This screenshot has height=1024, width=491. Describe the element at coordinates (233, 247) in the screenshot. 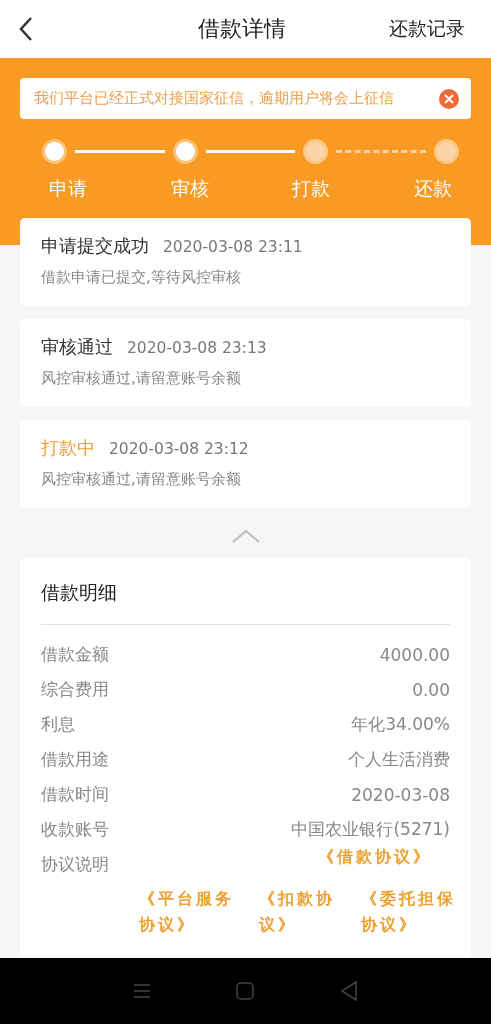

I see `status-time: 2020-03-08 23:11` at that location.